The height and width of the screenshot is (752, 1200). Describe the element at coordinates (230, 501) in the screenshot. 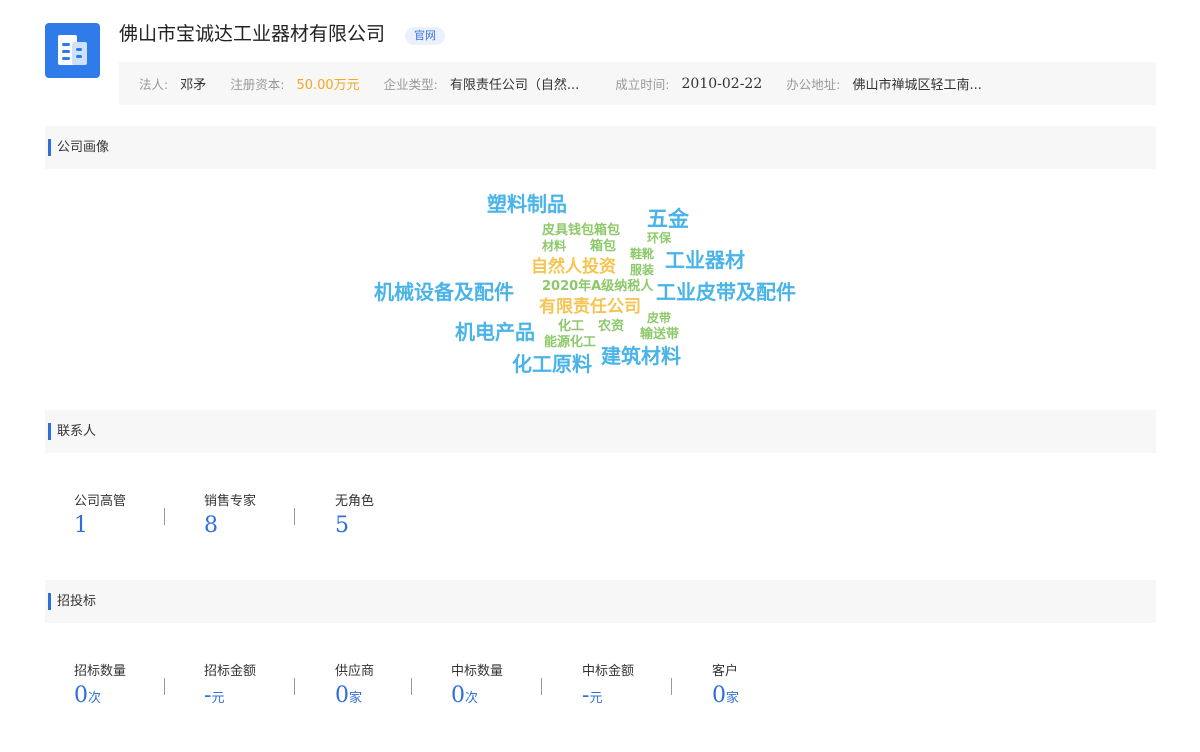

I see `stat-label: 销售专家` at that location.